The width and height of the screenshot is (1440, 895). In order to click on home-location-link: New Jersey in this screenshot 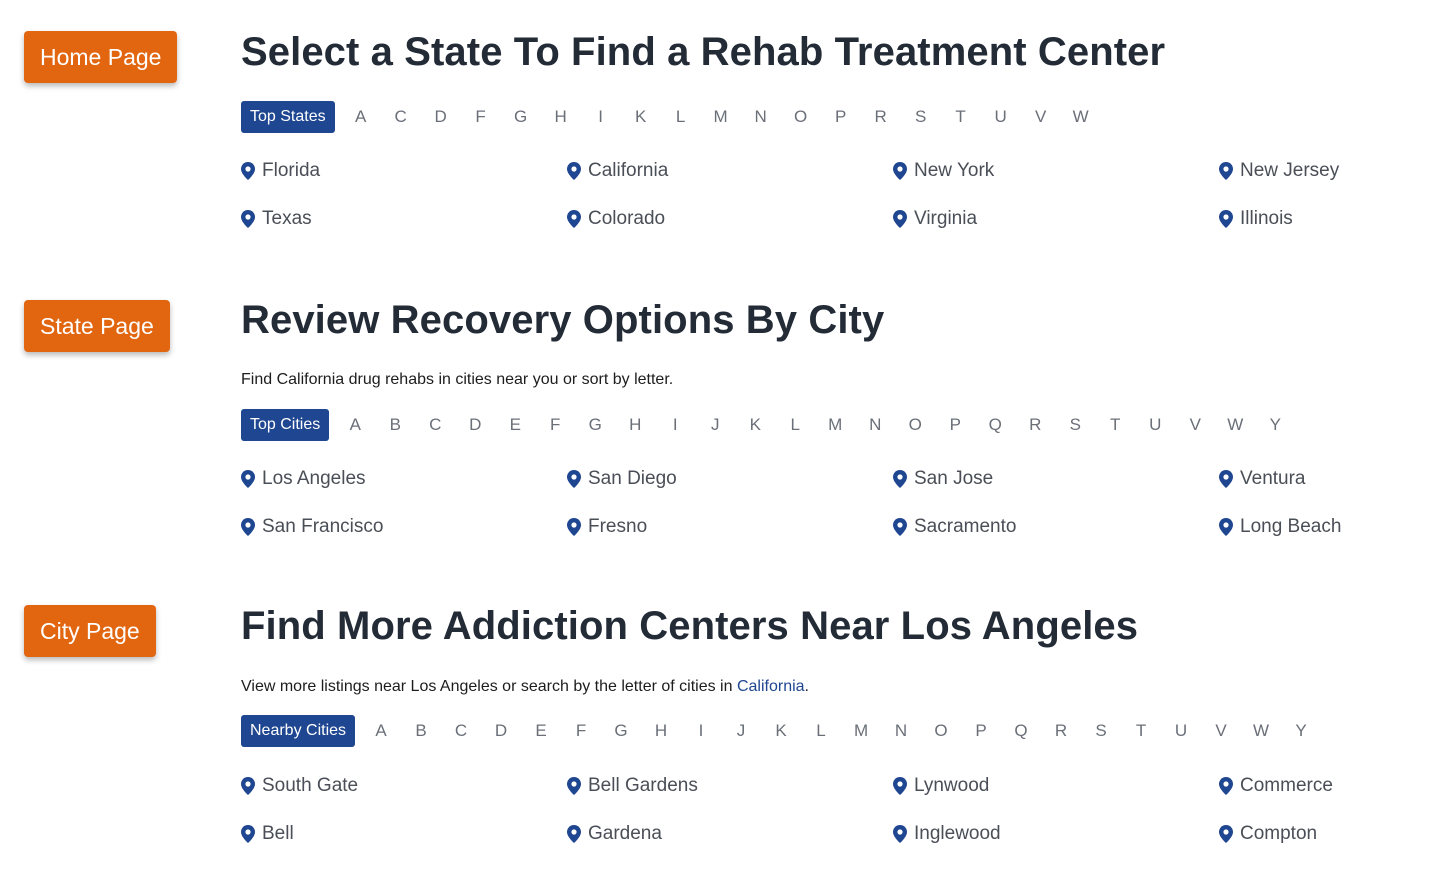, I will do `click(1279, 171)`.